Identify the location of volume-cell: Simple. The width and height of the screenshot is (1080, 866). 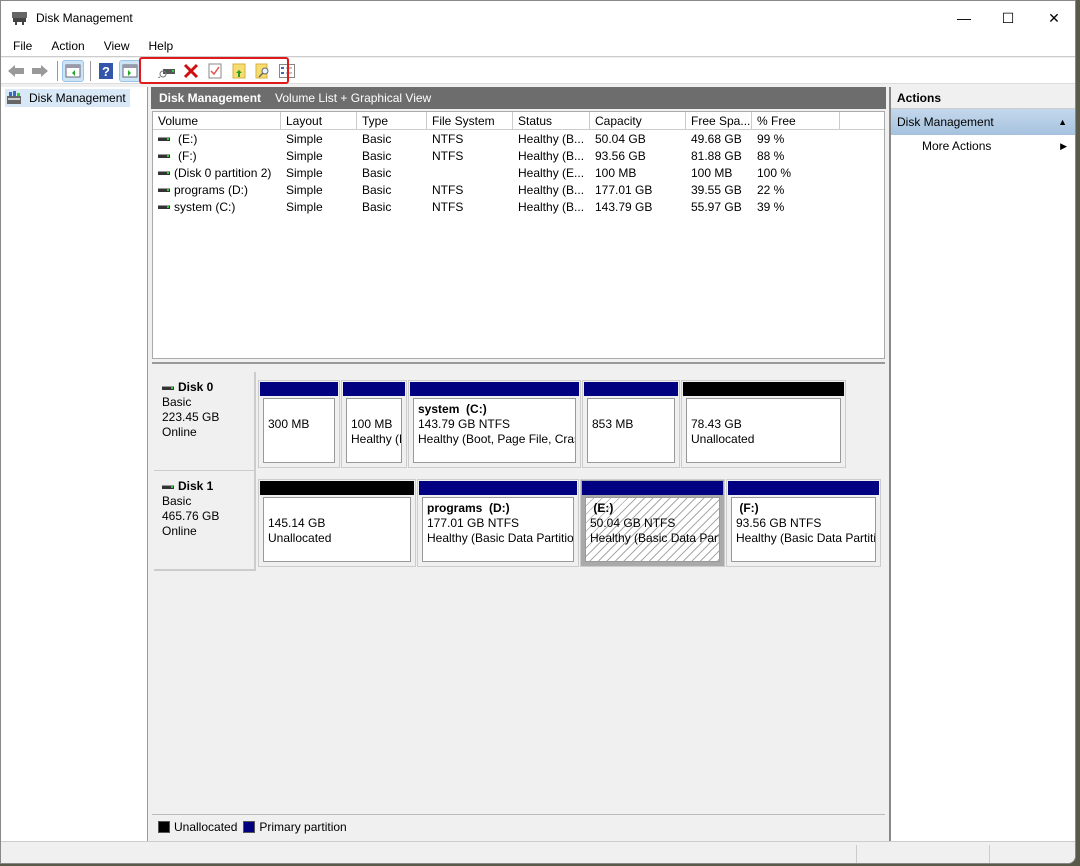
(319, 172).